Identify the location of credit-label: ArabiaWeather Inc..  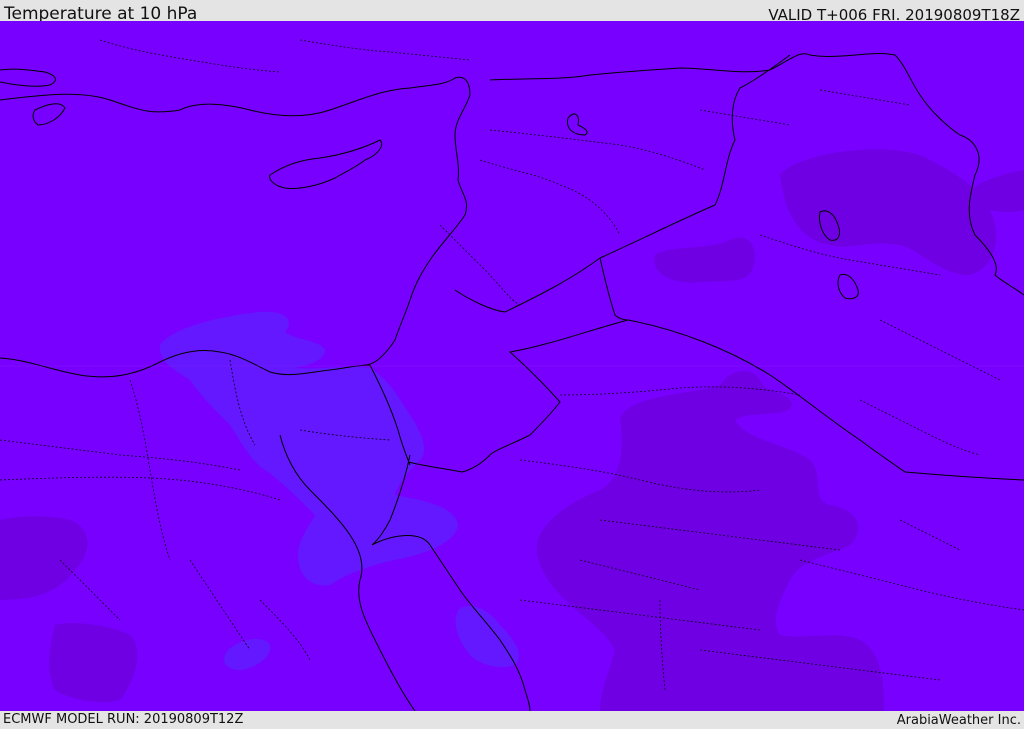
(958, 720).